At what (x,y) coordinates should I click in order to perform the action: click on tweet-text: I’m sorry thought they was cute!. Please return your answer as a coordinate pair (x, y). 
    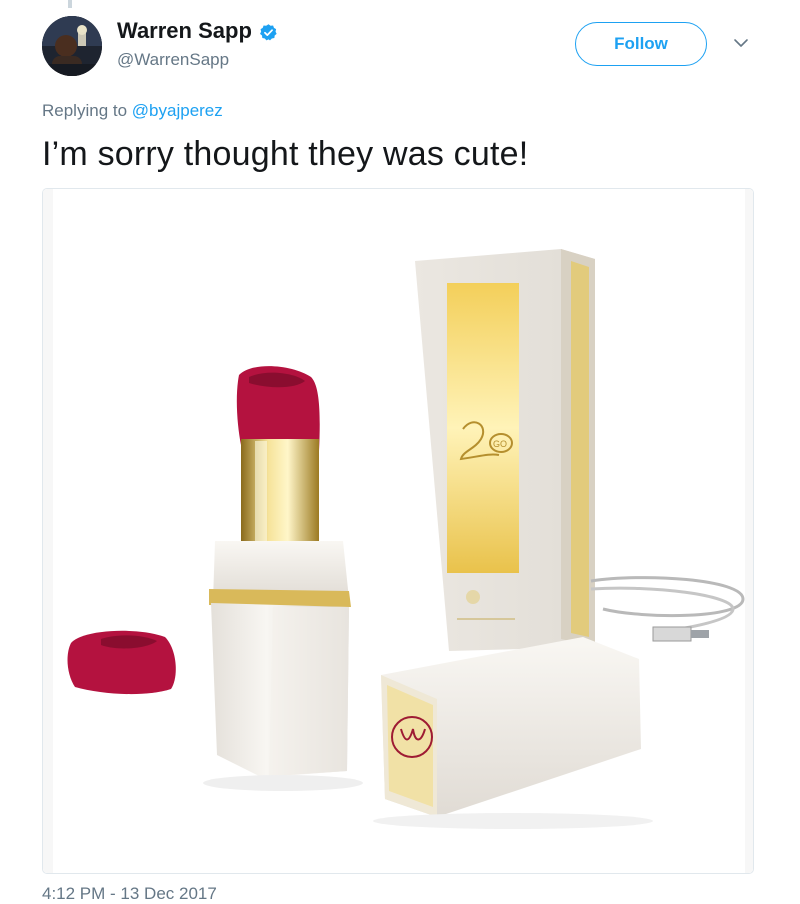
    Looking at the image, I should click on (285, 154).